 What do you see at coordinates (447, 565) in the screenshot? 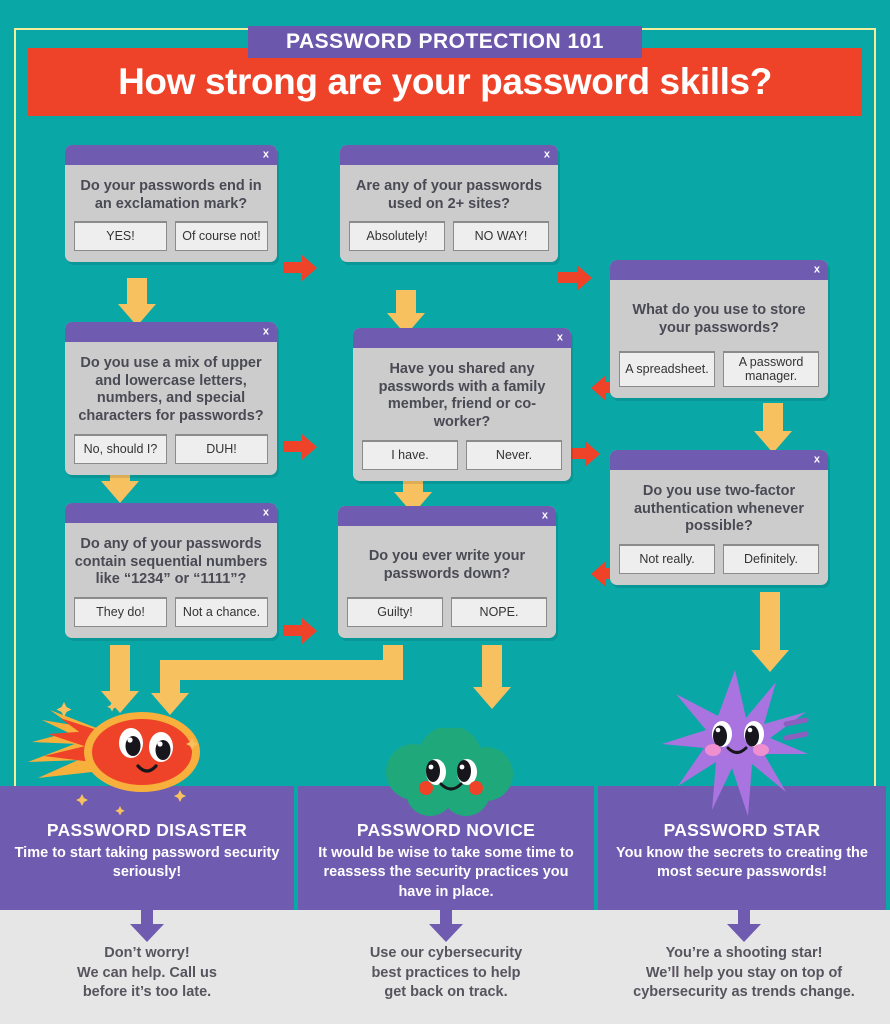
I see `dialog-question: Do you ever write your passwords down?` at bounding box center [447, 565].